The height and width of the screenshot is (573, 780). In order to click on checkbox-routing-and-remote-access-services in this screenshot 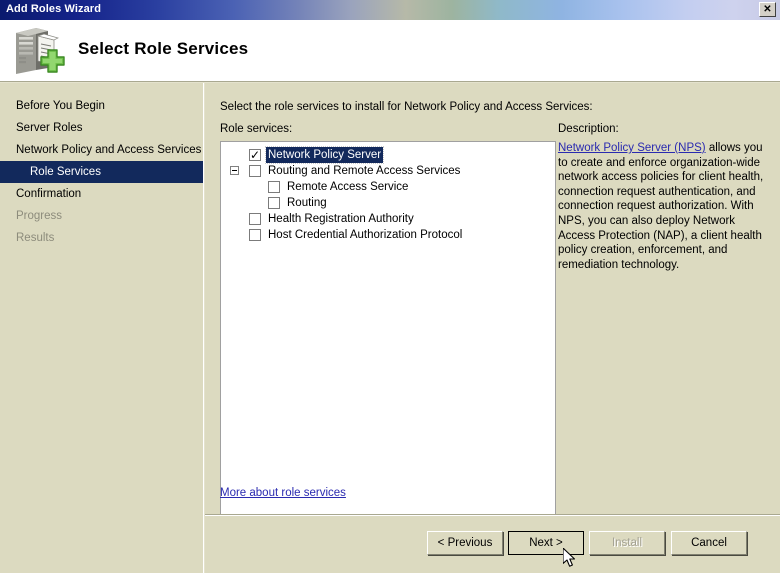, I will do `click(255, 171)`.